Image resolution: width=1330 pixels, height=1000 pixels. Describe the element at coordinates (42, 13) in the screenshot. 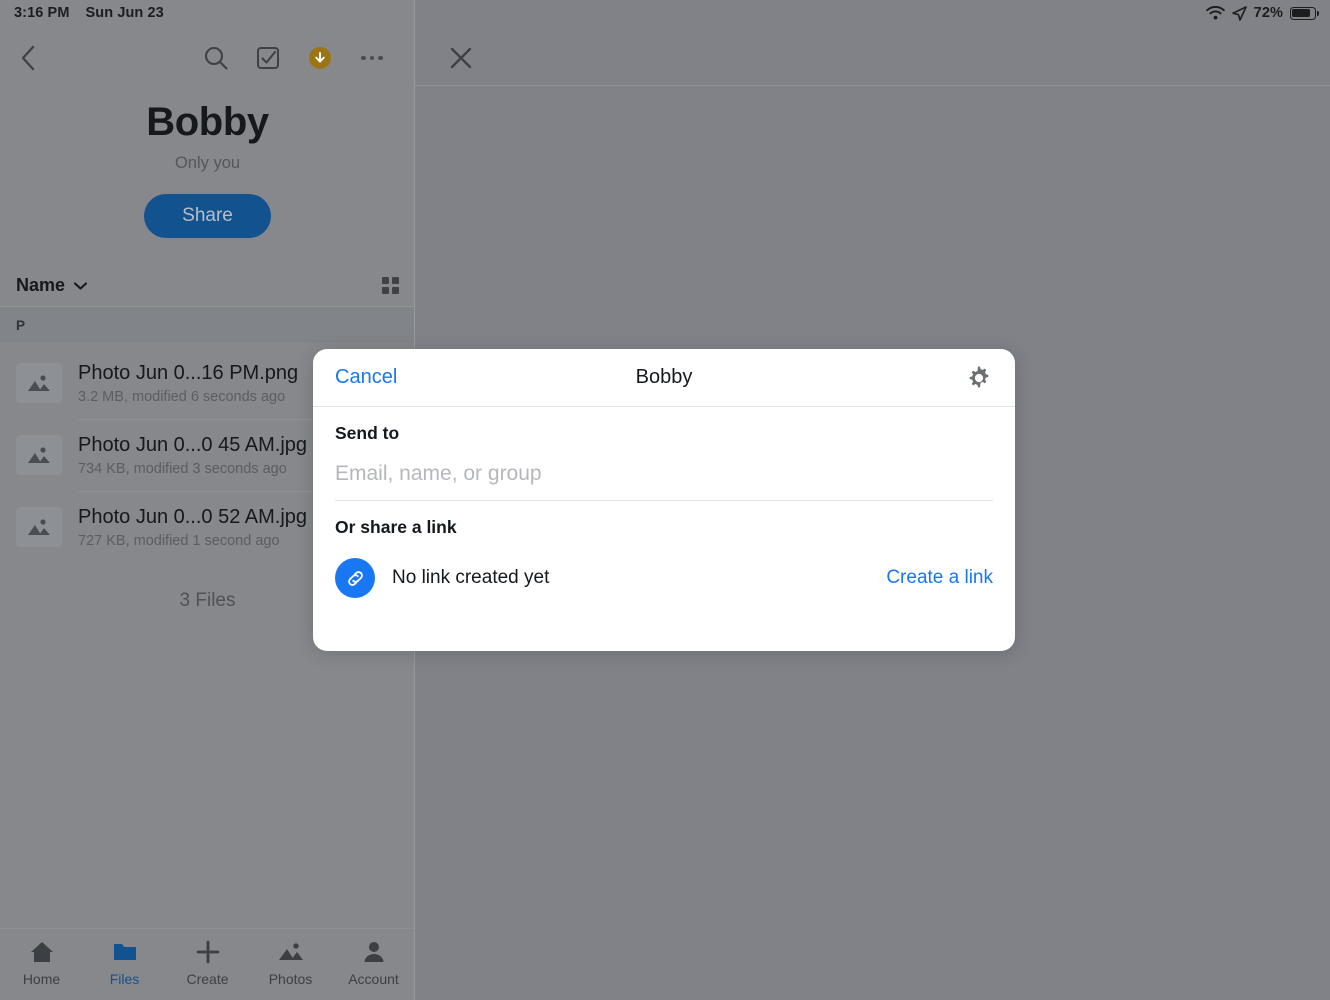

I see `status-time: 3:16 PM` at that location.